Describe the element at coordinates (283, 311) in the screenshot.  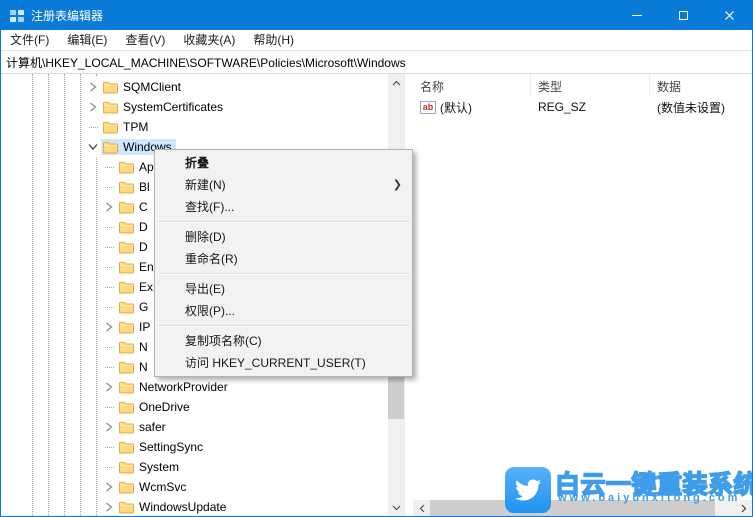
I see `context-menu-item: 权限(P)... ❯` at that location.